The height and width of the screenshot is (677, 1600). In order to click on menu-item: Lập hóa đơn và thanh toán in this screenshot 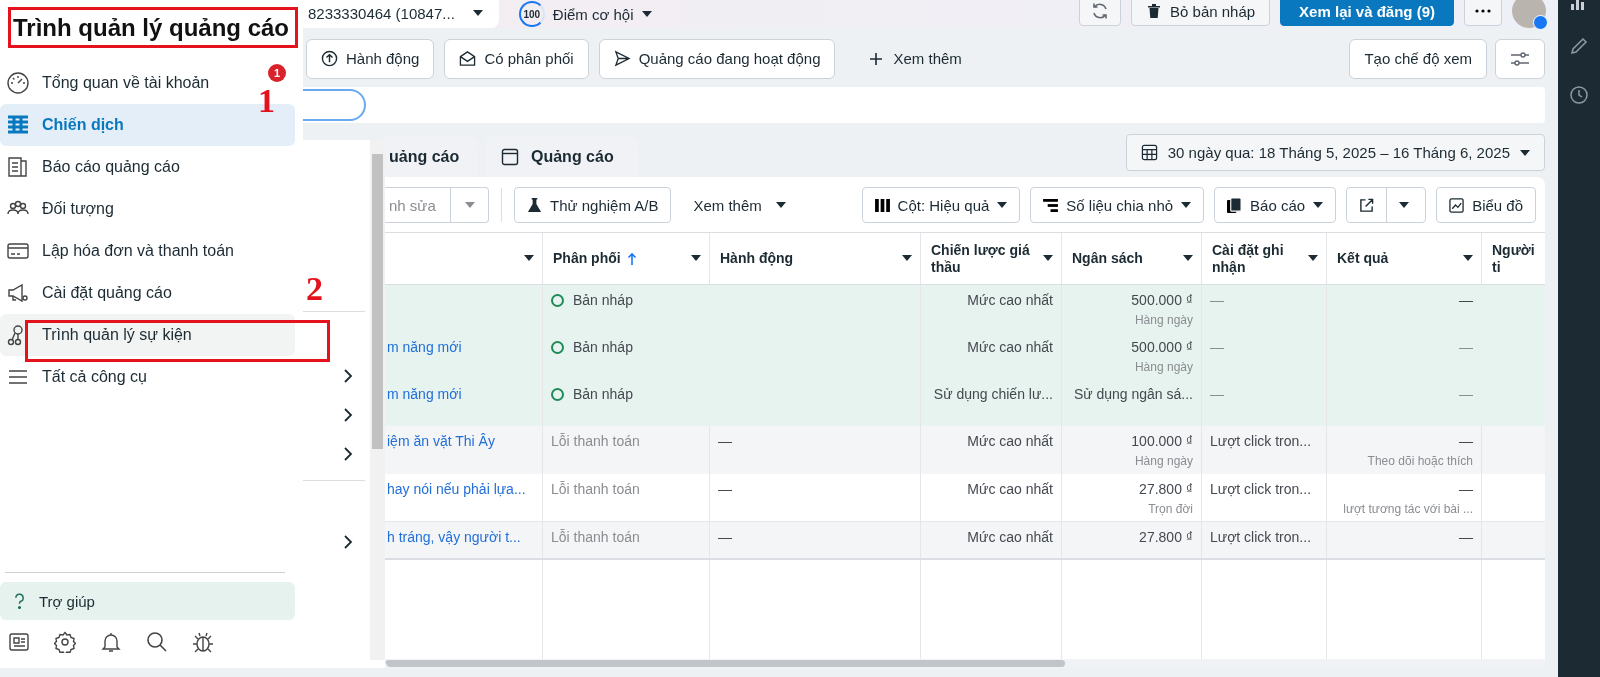, I will do `click(147, 251)`.